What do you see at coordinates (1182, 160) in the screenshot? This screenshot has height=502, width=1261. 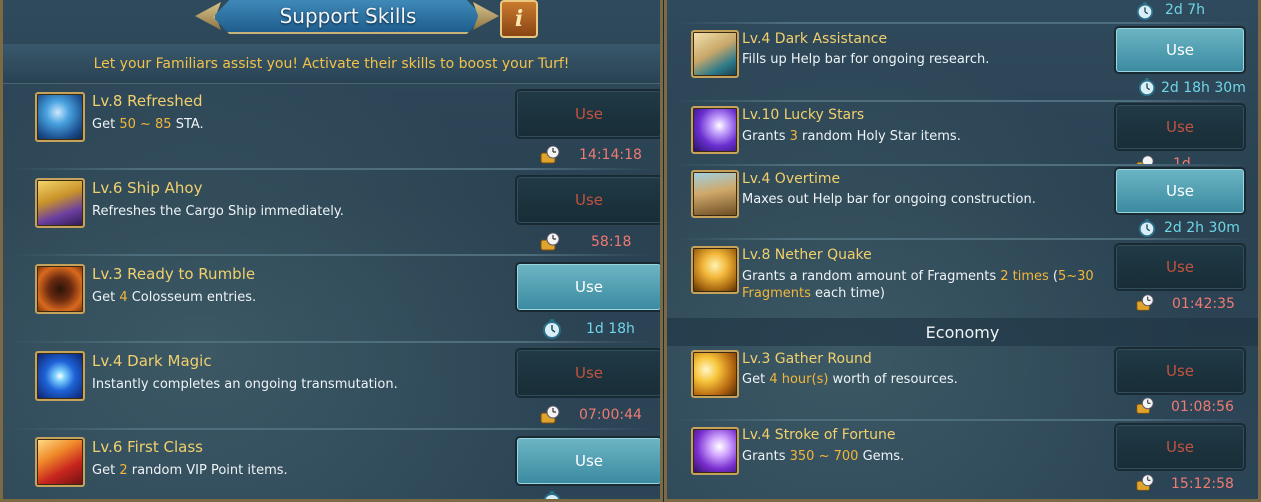 I see `cooldown-timer: 1d` at bounding box center [1182, 160].